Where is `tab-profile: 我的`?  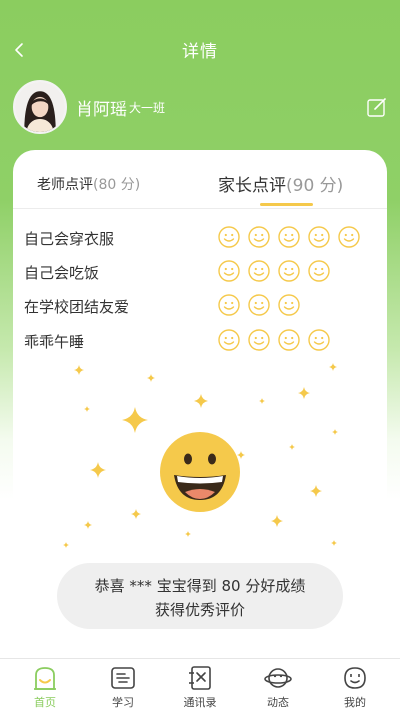 tab-profile: 我的 is located at coordinates (355, 685).